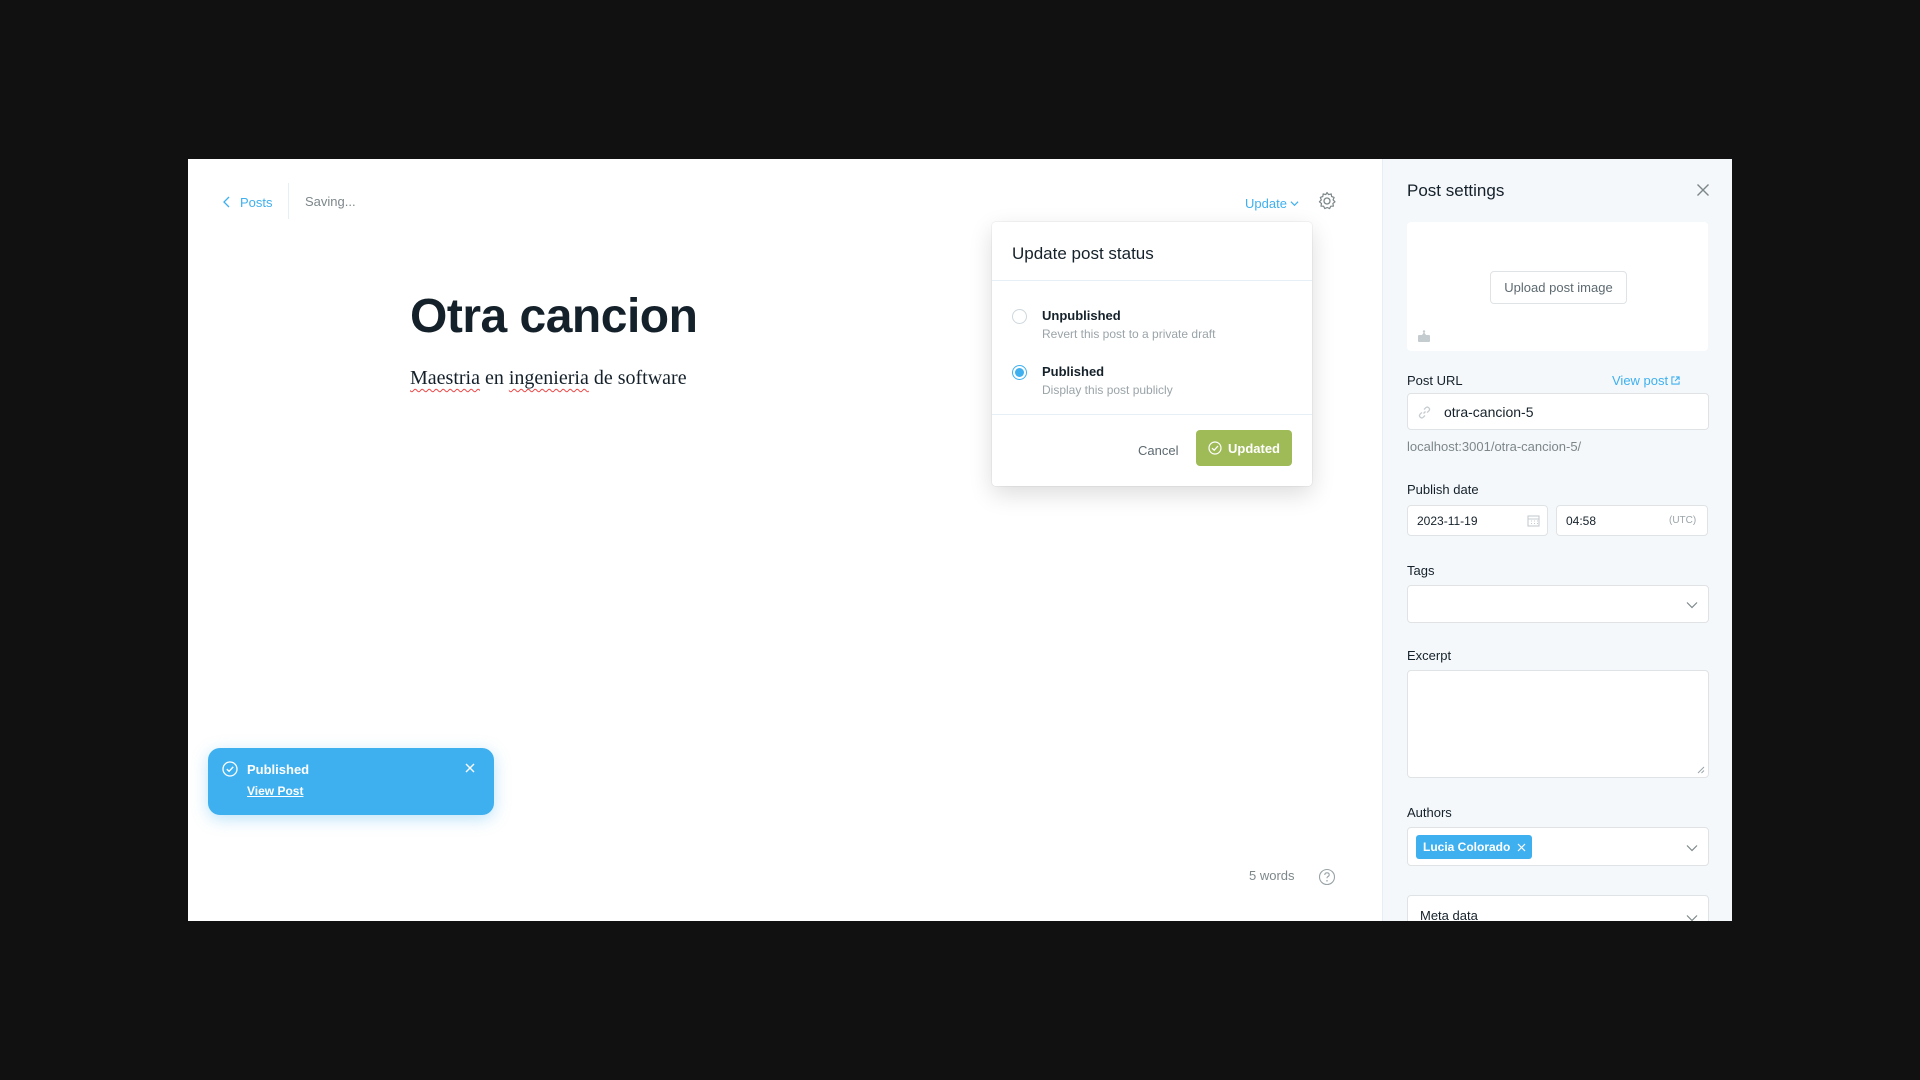 The height and width of the screenshot is (1080, 1920). I want to click on published-radio, so click(1019, 372).